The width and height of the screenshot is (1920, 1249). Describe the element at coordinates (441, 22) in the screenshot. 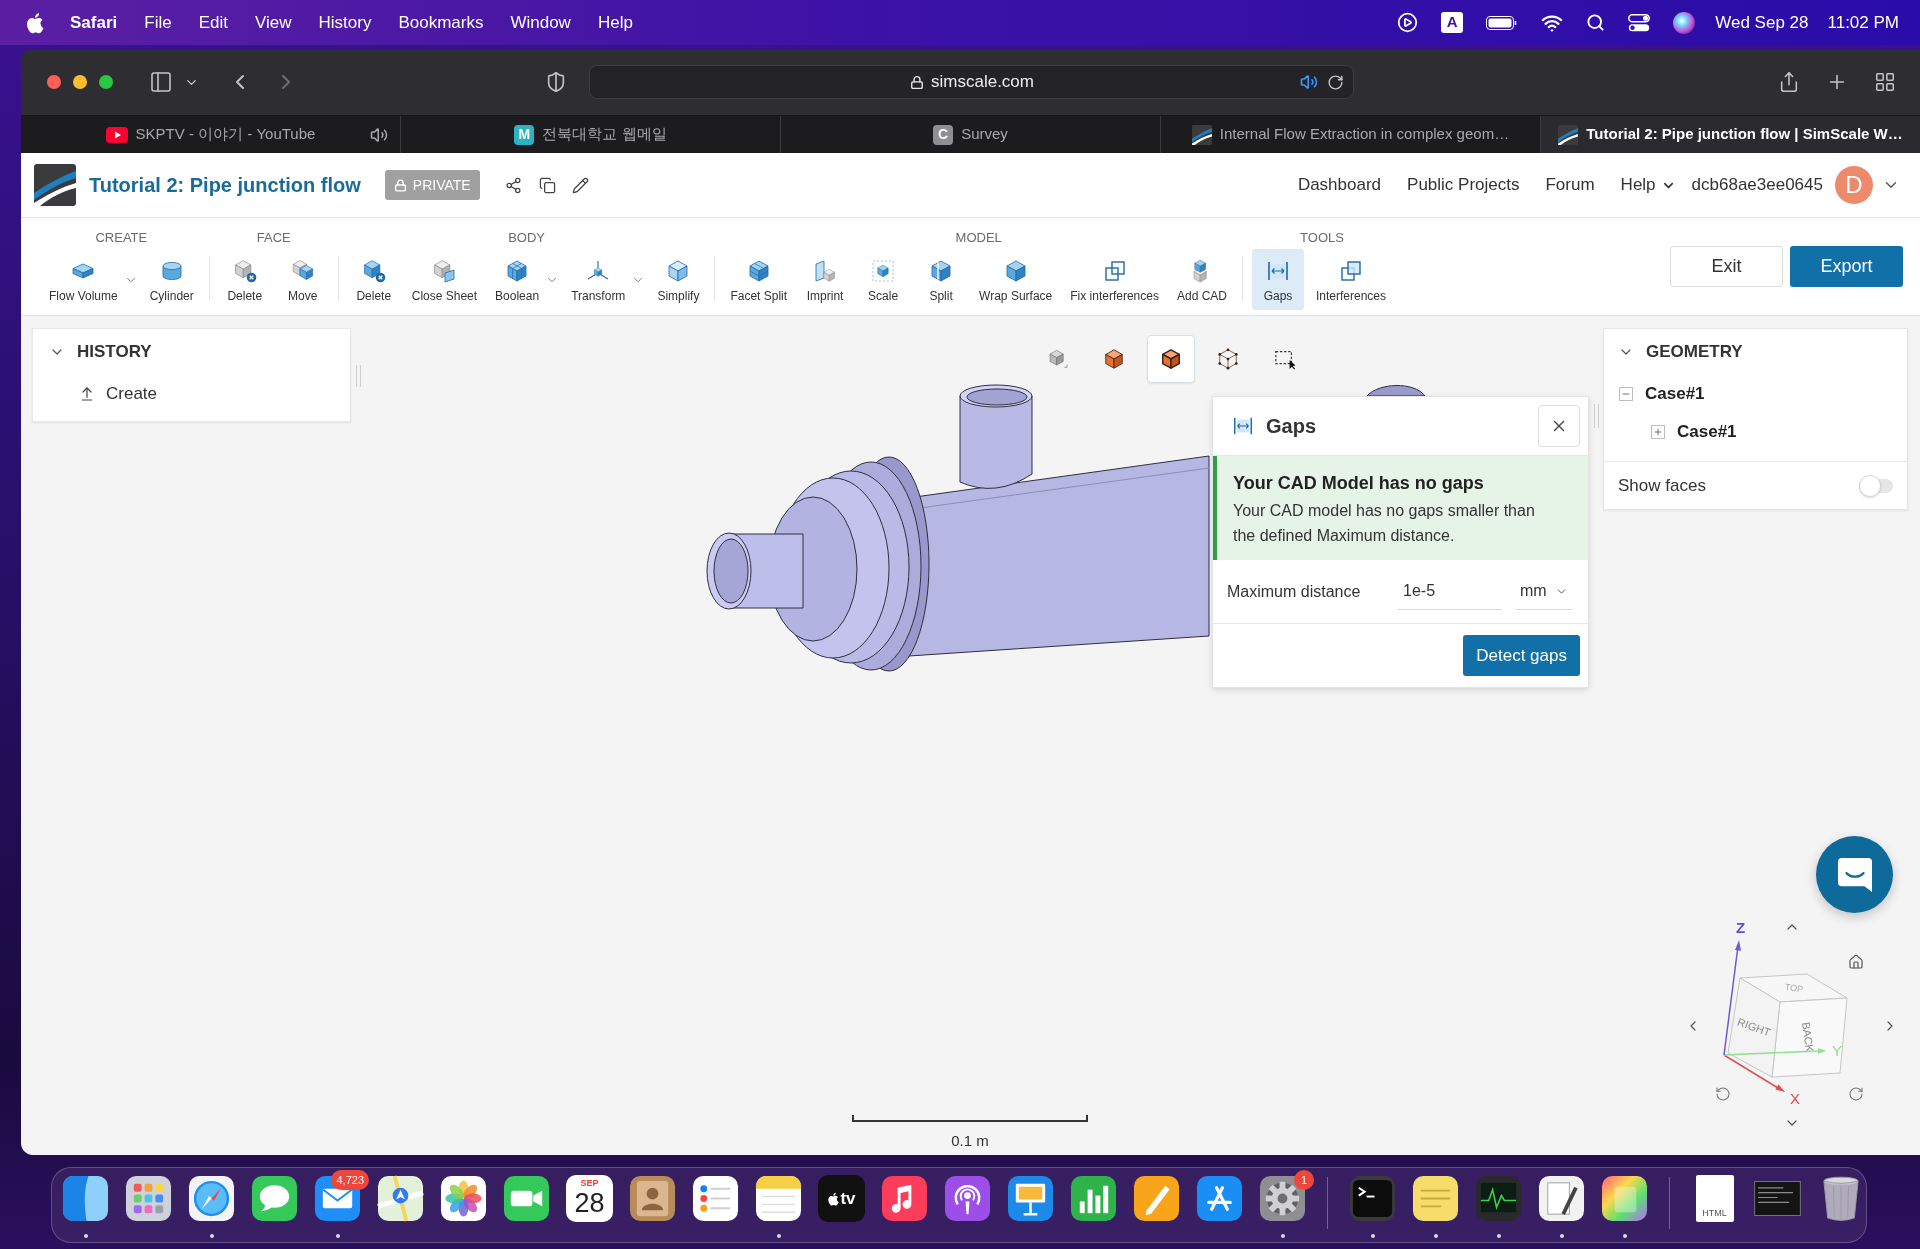

I see `menu-item: Bookmarks` at that location.